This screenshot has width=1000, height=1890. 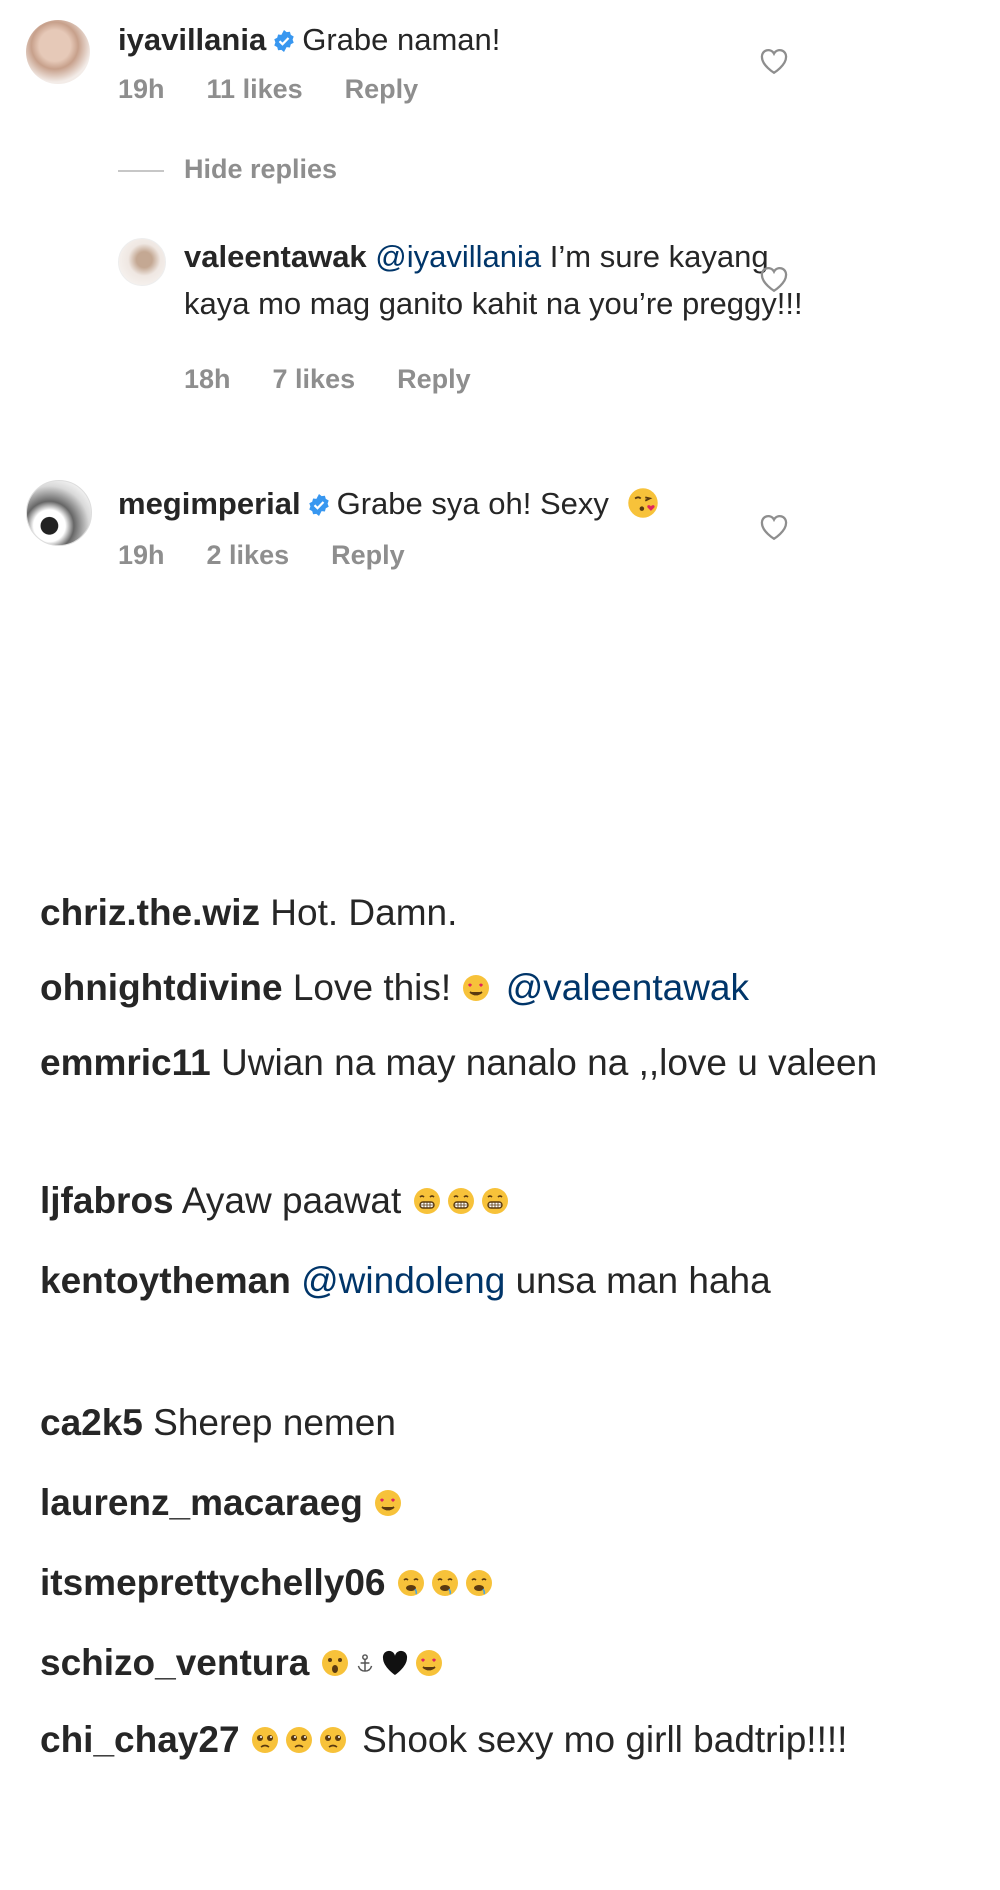 I want to click on mention-link: @iyavillania, so click(x=458, y=256).